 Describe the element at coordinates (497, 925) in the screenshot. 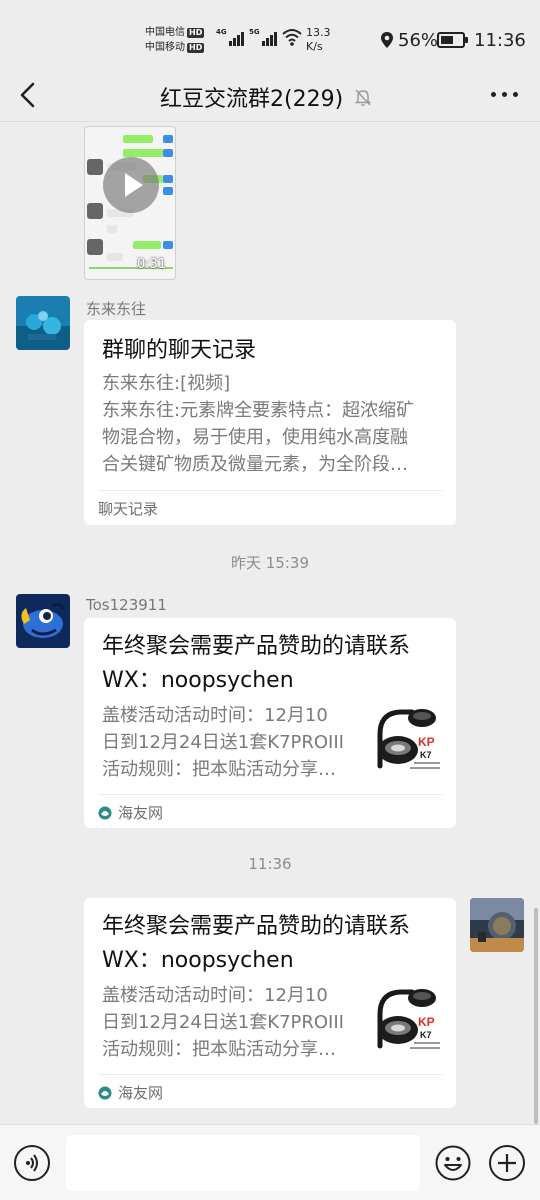

I see `my-avatar` at that location.